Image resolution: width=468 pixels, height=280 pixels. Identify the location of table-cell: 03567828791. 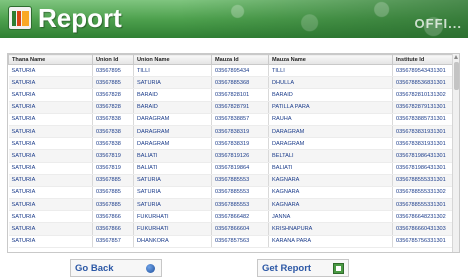
(240, 107).